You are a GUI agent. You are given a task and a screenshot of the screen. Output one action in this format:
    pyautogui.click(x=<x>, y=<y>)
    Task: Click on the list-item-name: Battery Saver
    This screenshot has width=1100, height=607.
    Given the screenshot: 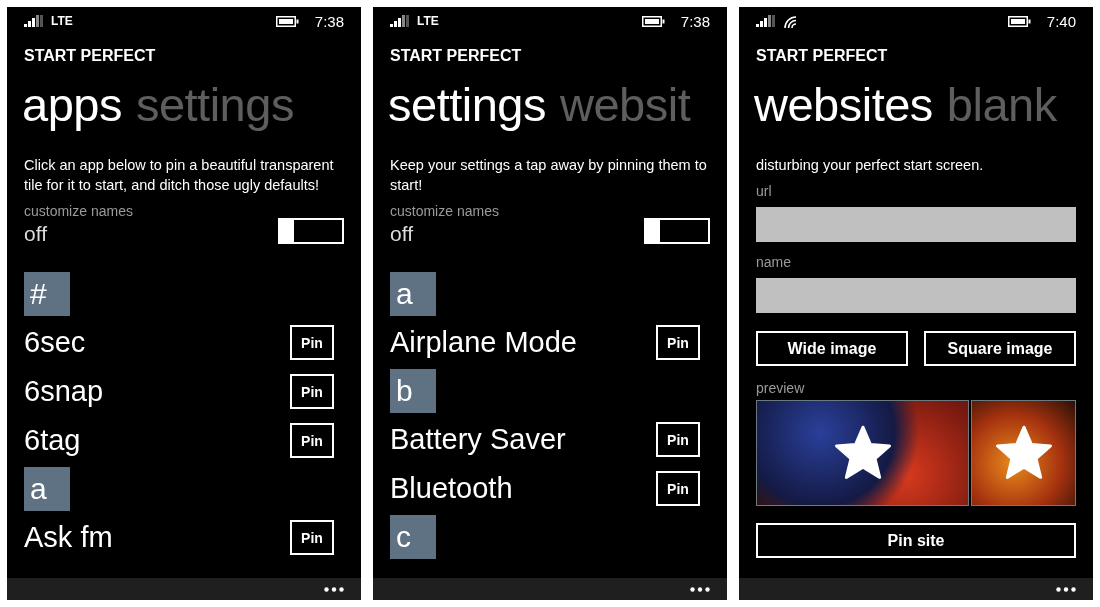 What is the action you would take?
    pyautogui.click(x=478, y=439)
    